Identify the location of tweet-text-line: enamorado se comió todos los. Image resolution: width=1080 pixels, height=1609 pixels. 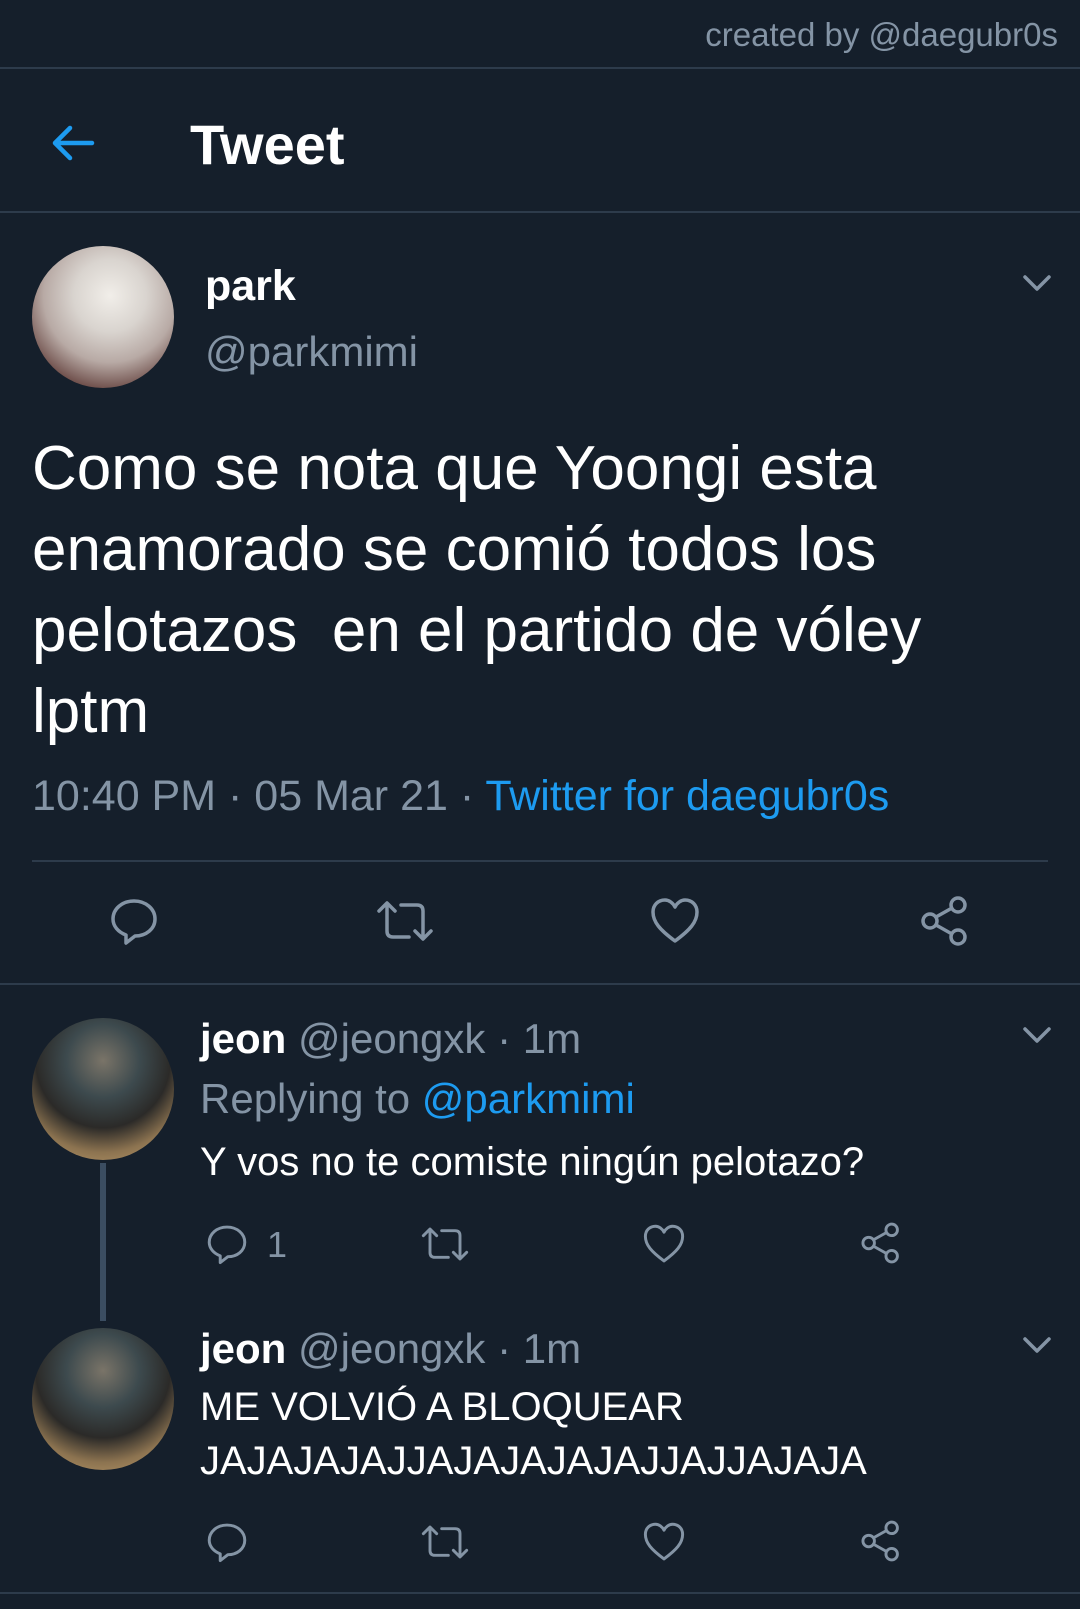
(454, 549).